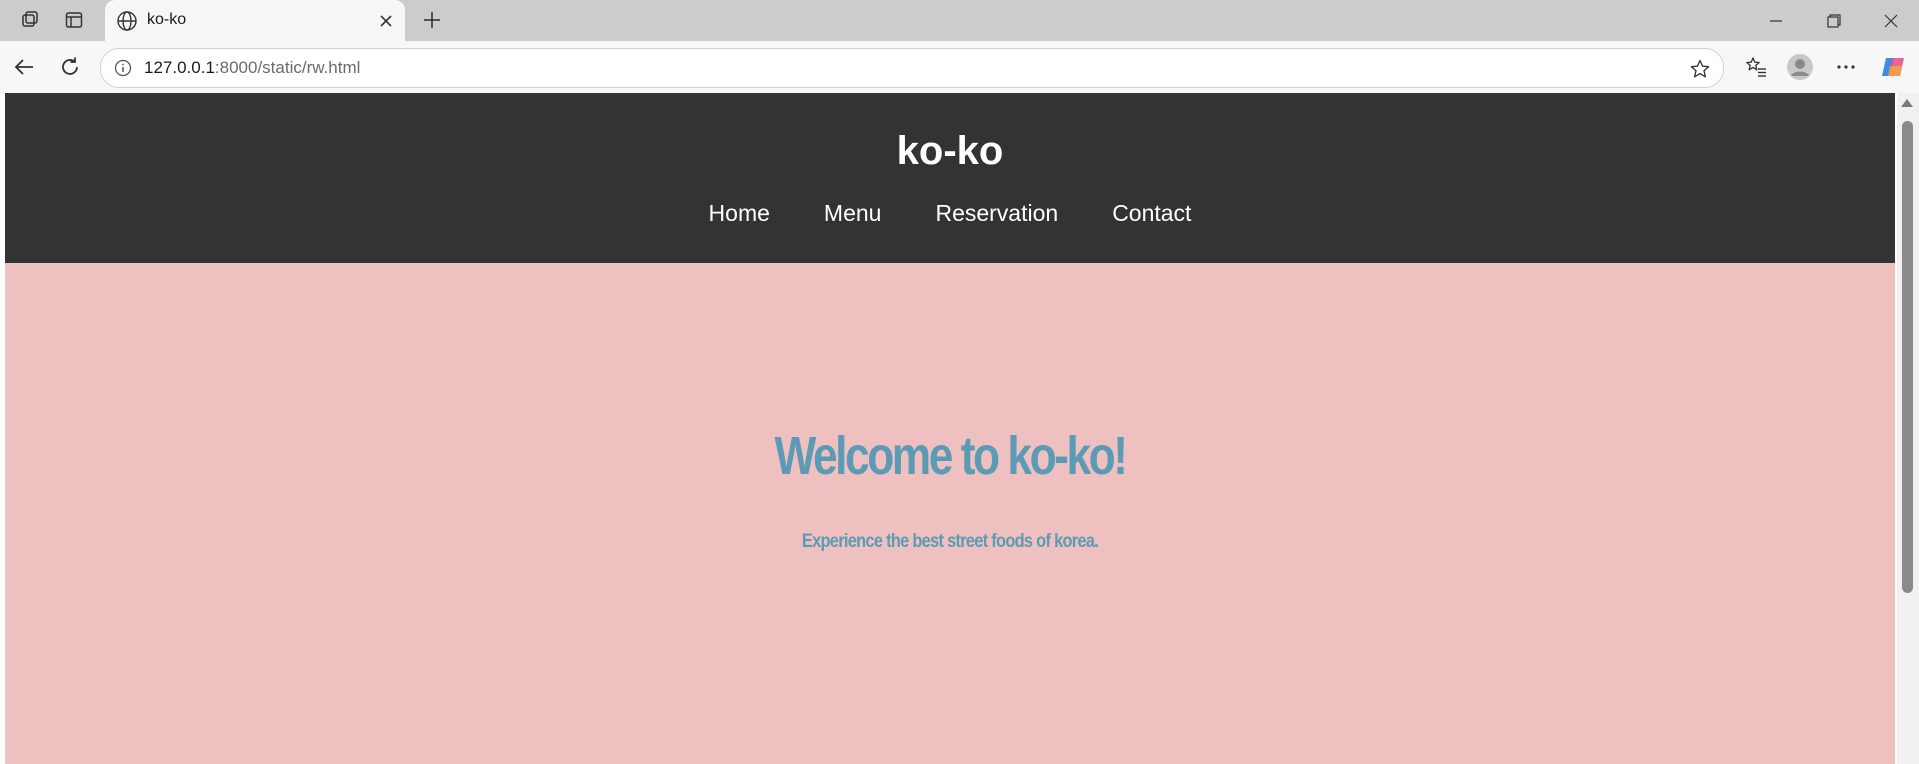 This screenshot has height=764, width=1919. Describe the element at coordinates (996, 213) in the screenshot. I see `nav-link-reservation: Reservation` at that location.